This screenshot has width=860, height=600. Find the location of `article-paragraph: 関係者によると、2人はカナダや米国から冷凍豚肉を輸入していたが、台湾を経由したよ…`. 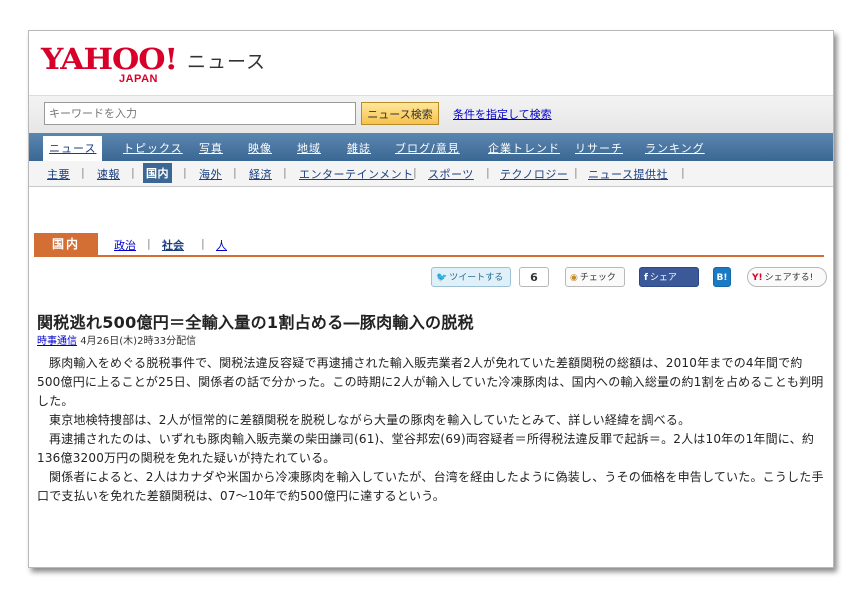

article-paragraph: 関係者によると、2人はカナダや米国から冷凍豚肉を輸入していたが、台湾を経由したよ… is located at coordinates (430, 486).